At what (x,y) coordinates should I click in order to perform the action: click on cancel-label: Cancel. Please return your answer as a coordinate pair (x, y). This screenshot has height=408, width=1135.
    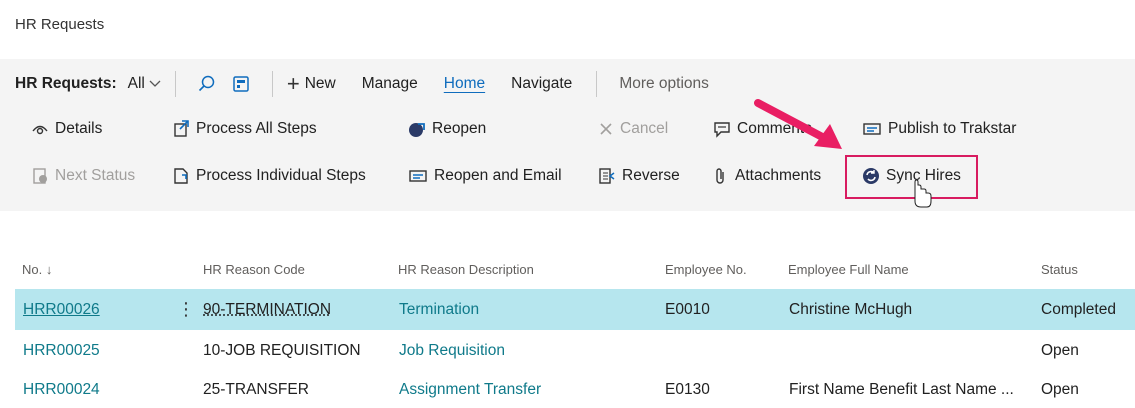
    Looking at the image, I should click on (644, 129).